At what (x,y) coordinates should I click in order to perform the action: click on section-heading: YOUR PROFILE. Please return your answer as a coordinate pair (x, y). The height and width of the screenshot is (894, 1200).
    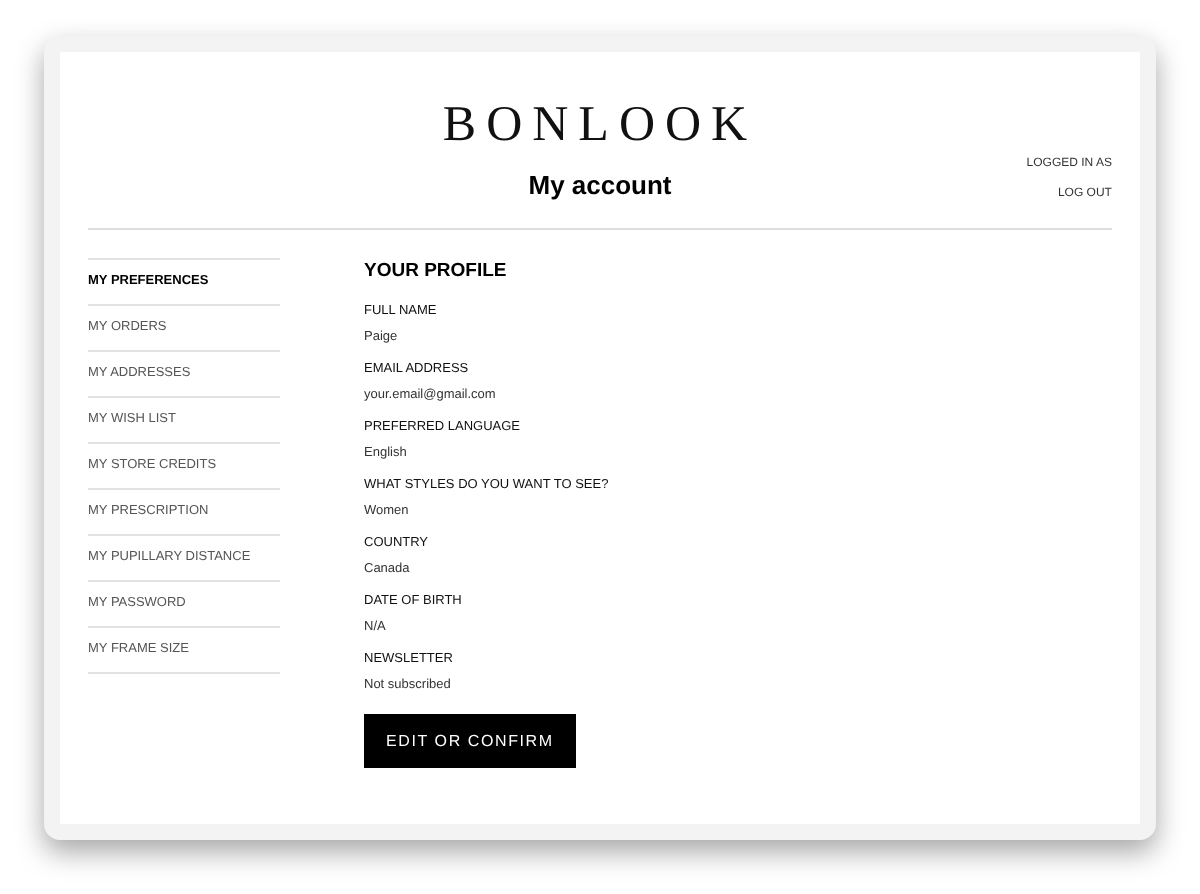
    Looking at the image, I should click on (435, 271).